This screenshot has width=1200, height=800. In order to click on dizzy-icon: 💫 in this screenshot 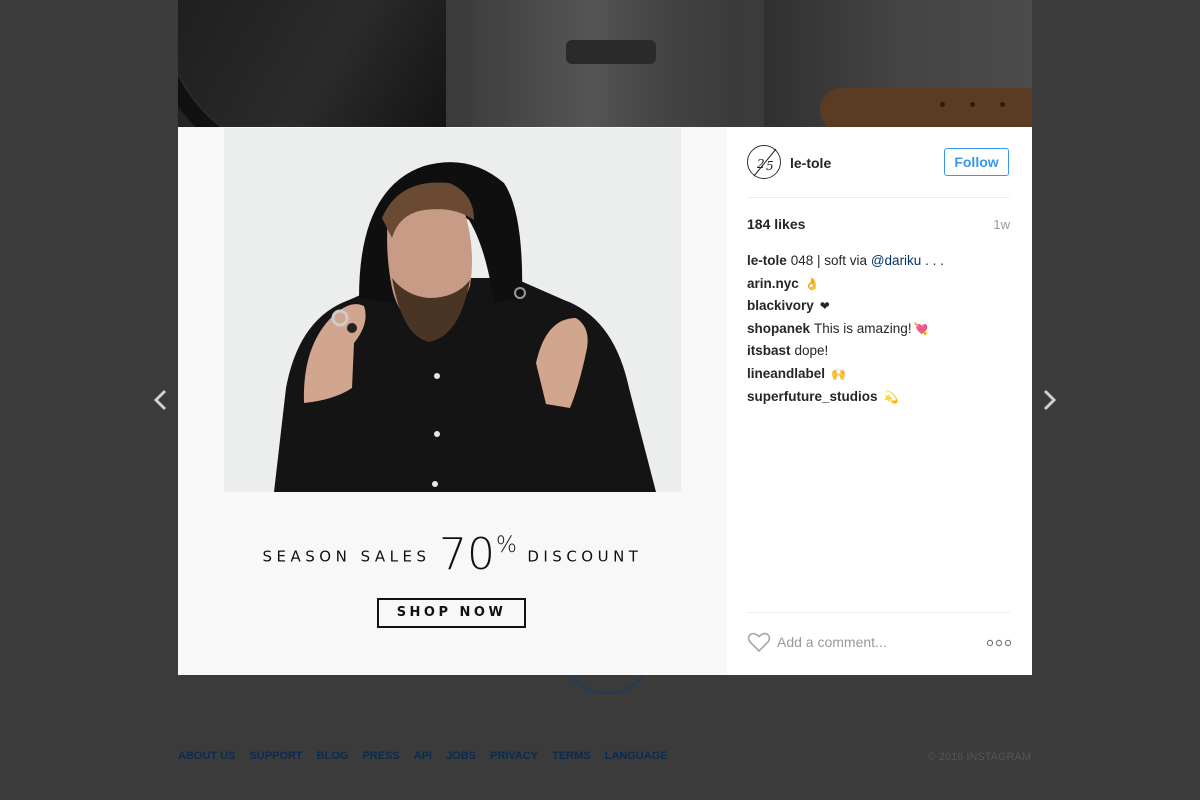, I will do `click(891, 396)`.